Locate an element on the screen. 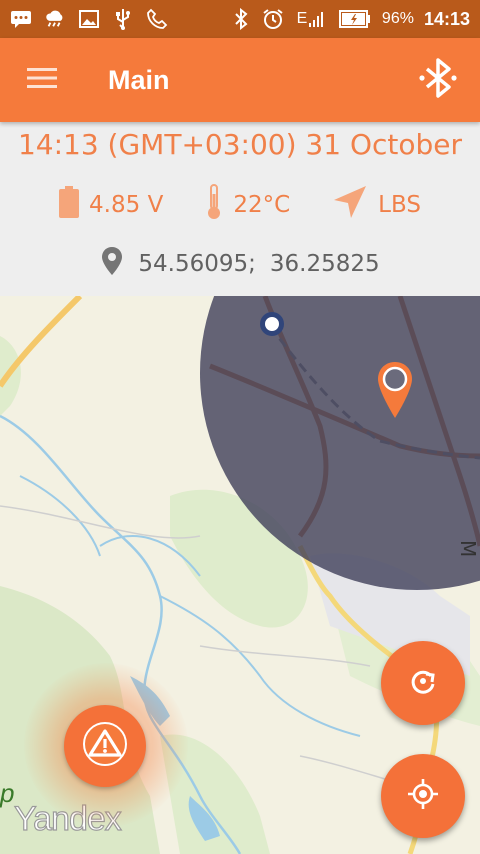  status-bar: E 96% 14:13 is located at coordinates (240, 19).